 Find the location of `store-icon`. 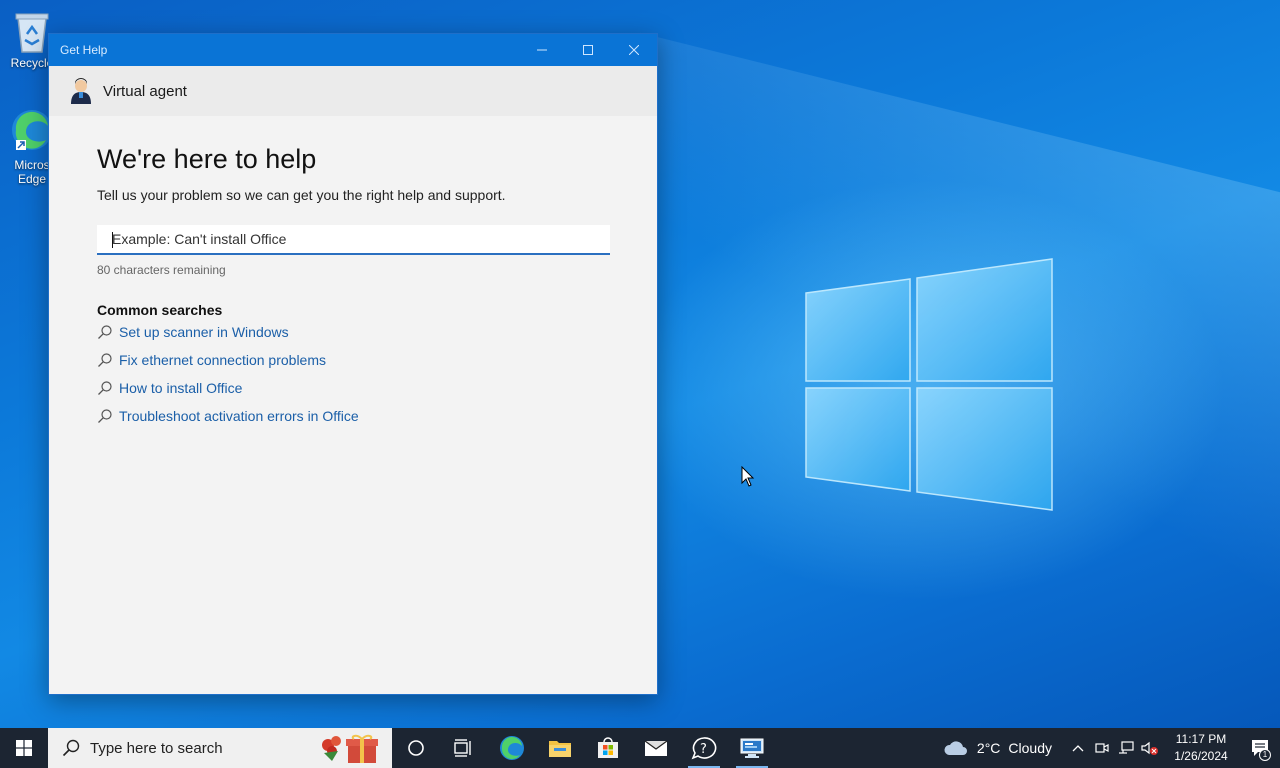

store-icon is located at coordinates (608, 747).